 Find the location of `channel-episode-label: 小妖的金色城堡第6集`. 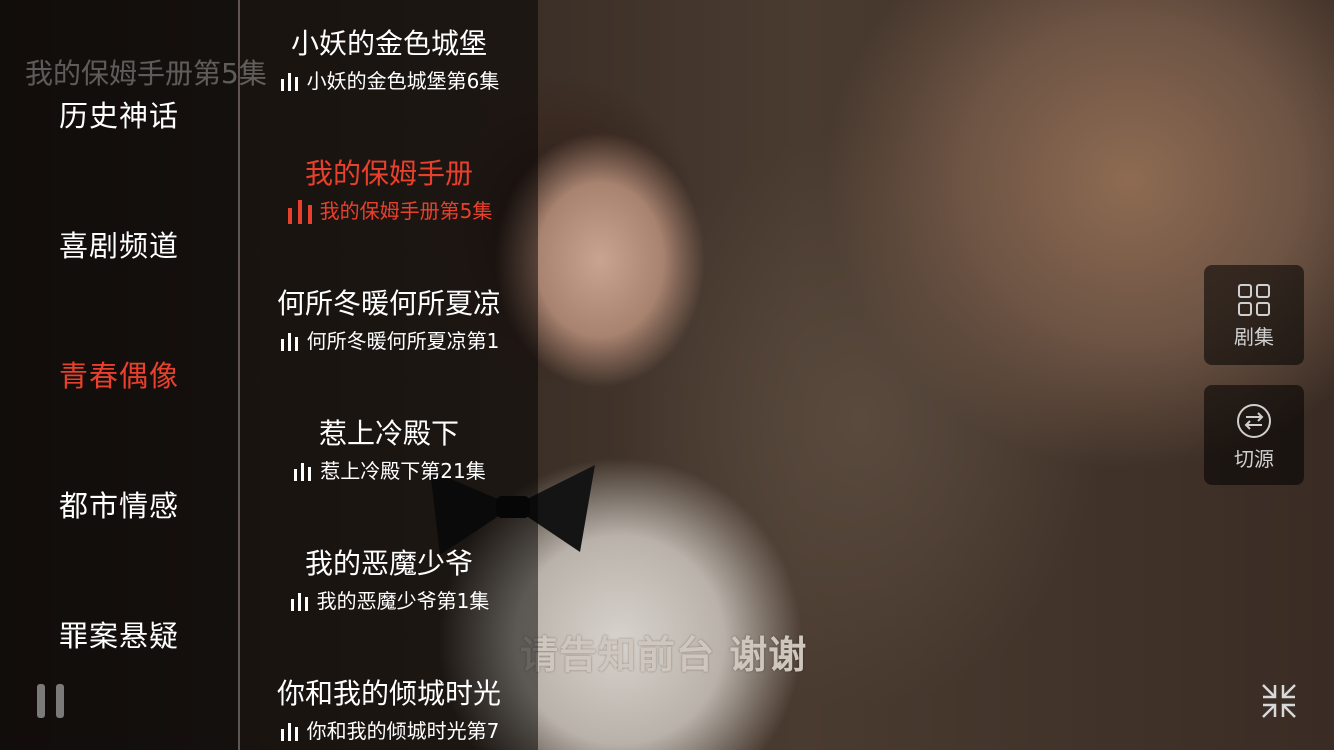

channel-episode-label: 小妖的金色城堡第6集 is located at coordinates (403, 81).